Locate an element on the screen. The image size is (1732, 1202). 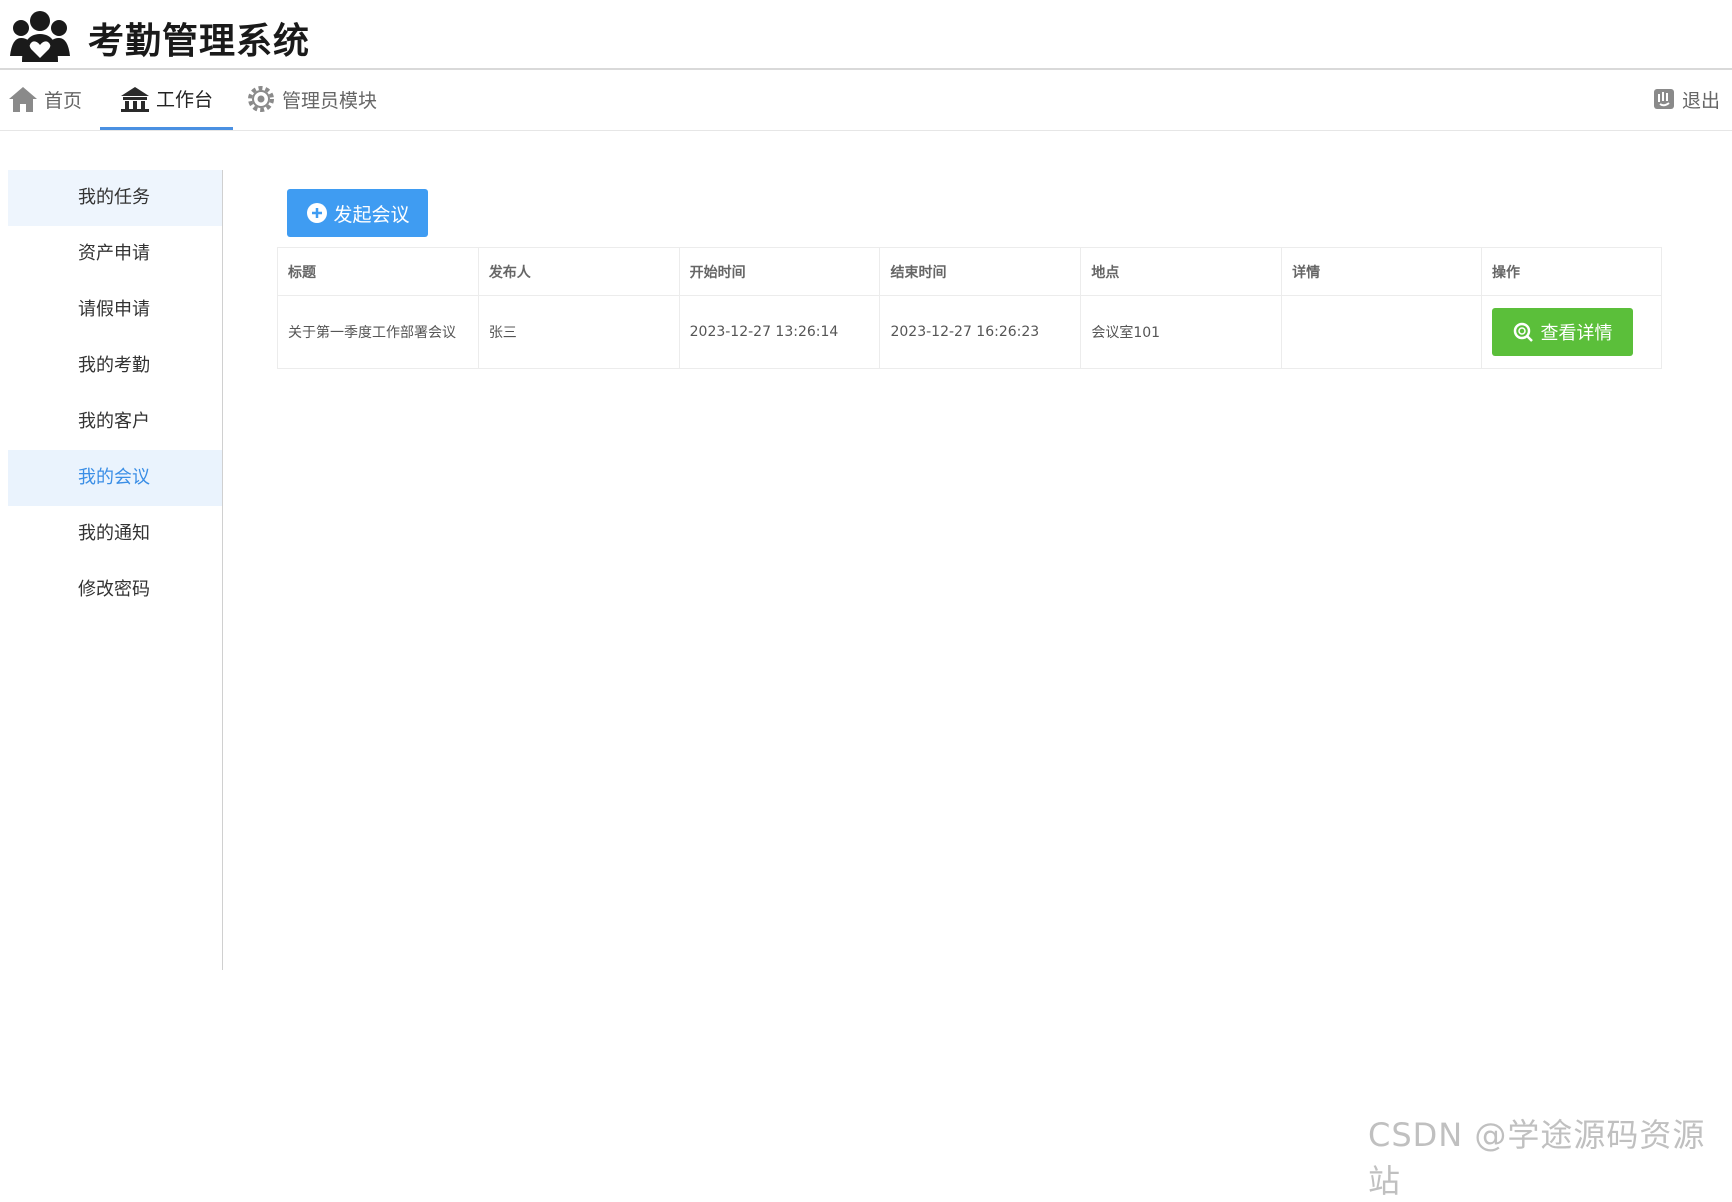
view-details-label: 查看详情 is located at coordinates (1576, 333).